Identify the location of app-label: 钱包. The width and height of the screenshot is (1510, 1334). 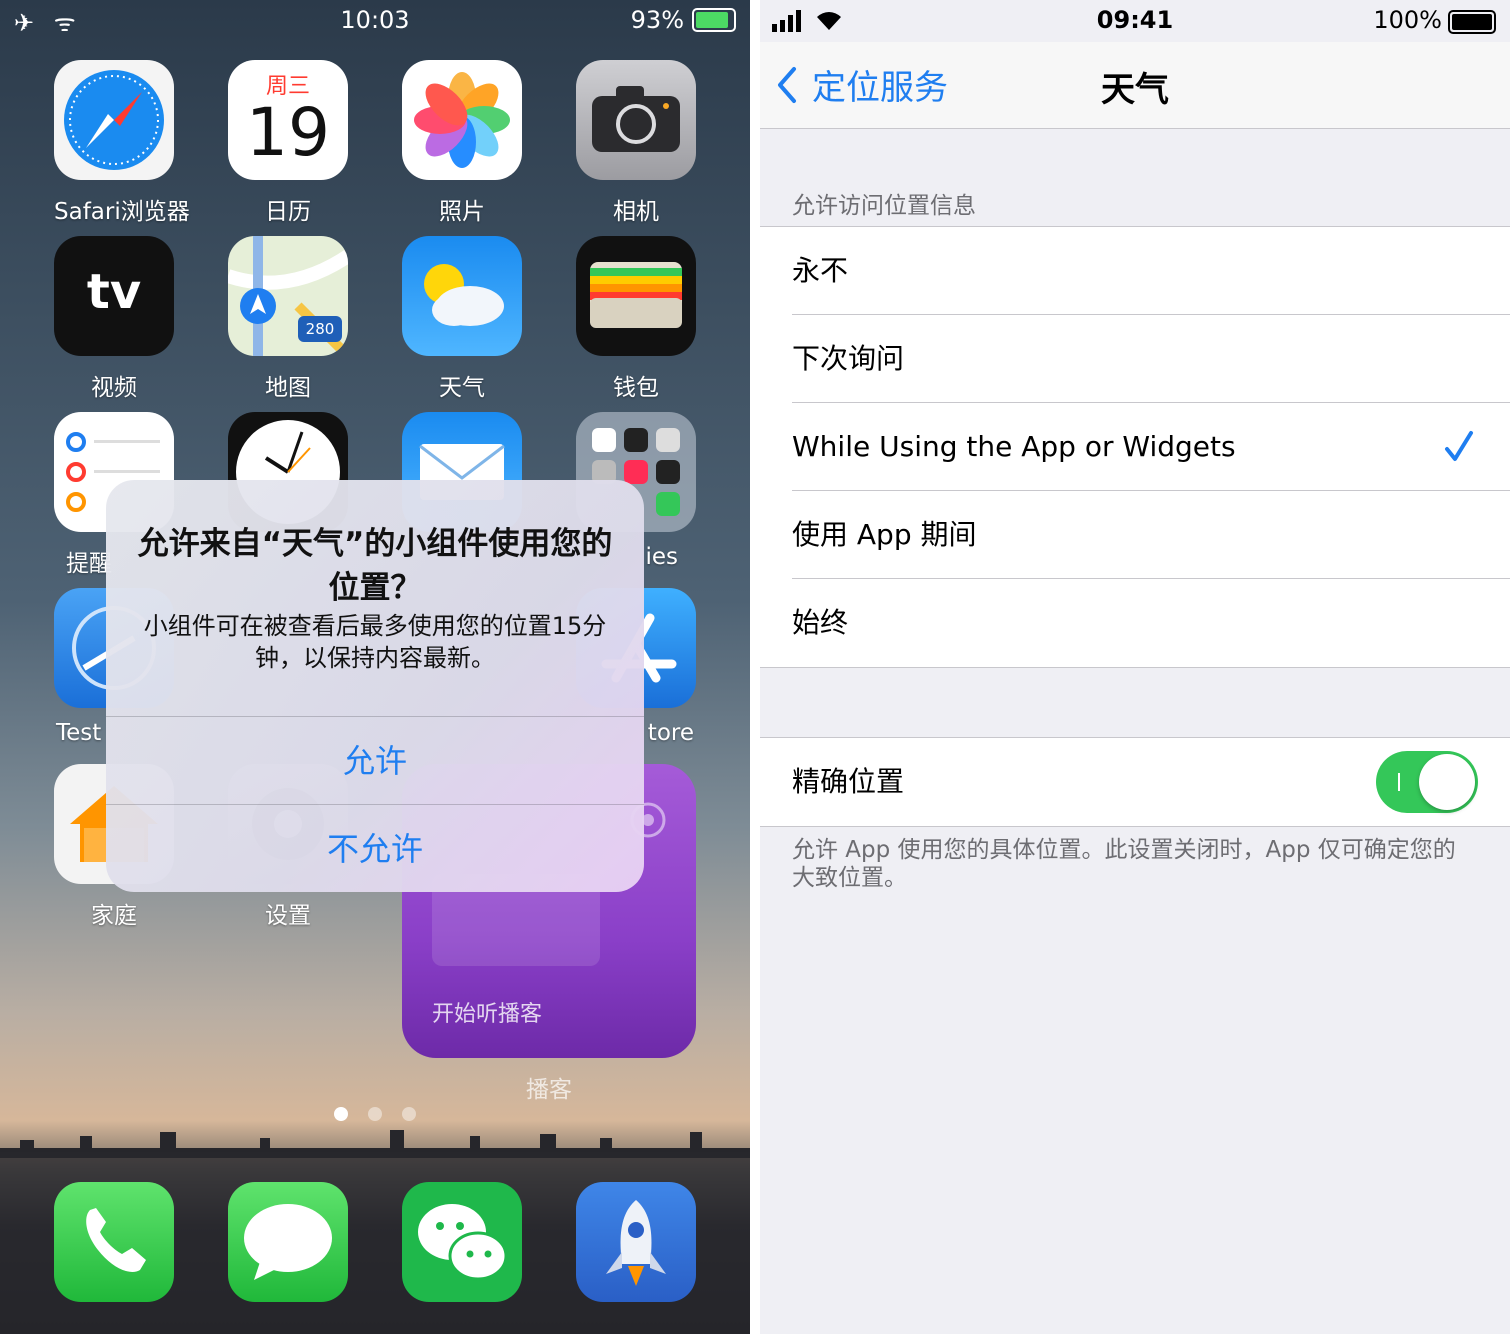
(636, 388).